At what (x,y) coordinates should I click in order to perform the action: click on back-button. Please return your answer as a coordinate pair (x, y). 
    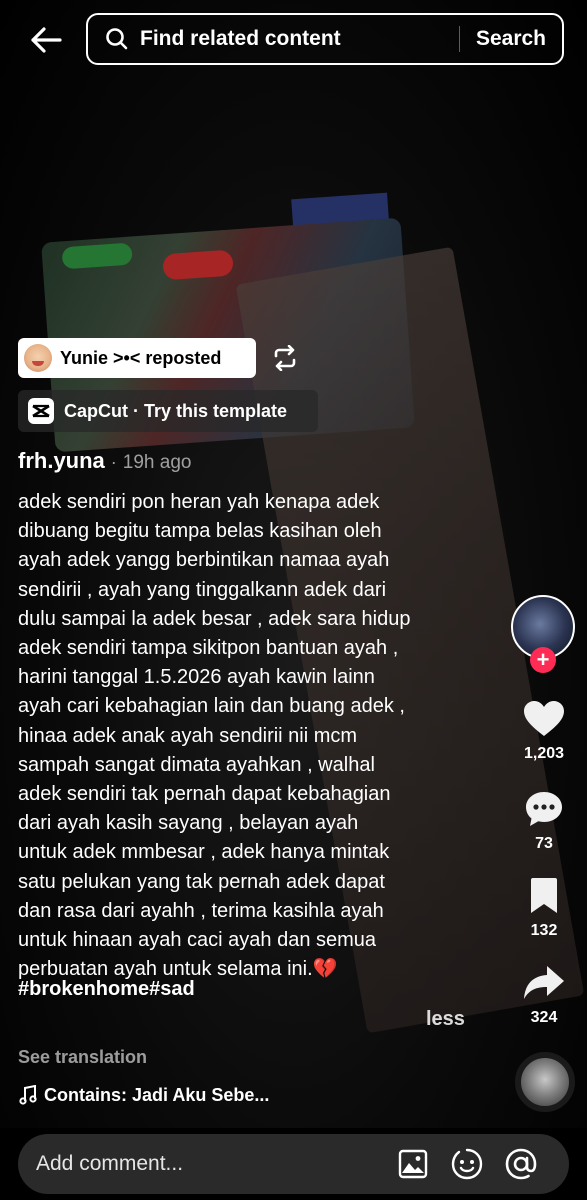
    Looking at the image, I should click on (46, 40).